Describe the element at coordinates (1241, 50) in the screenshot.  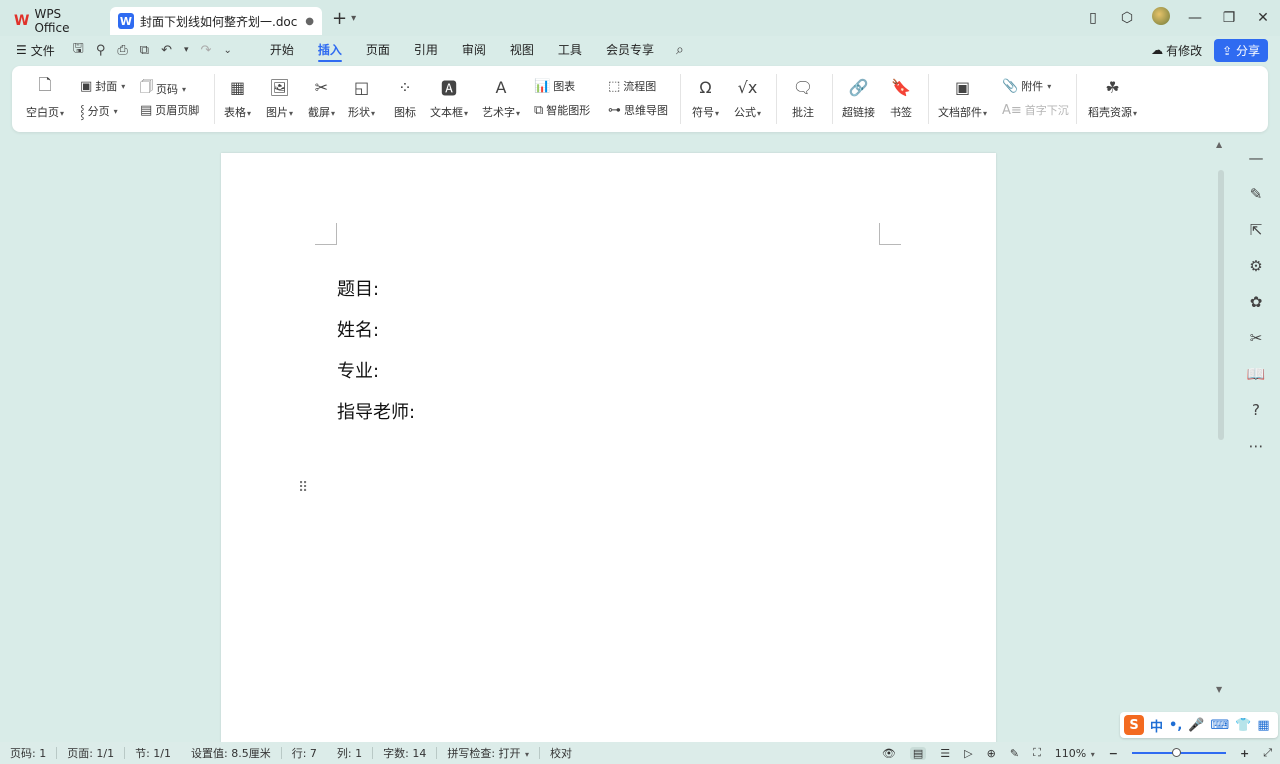
I see `share-button: ⇪ 分享` at that location.